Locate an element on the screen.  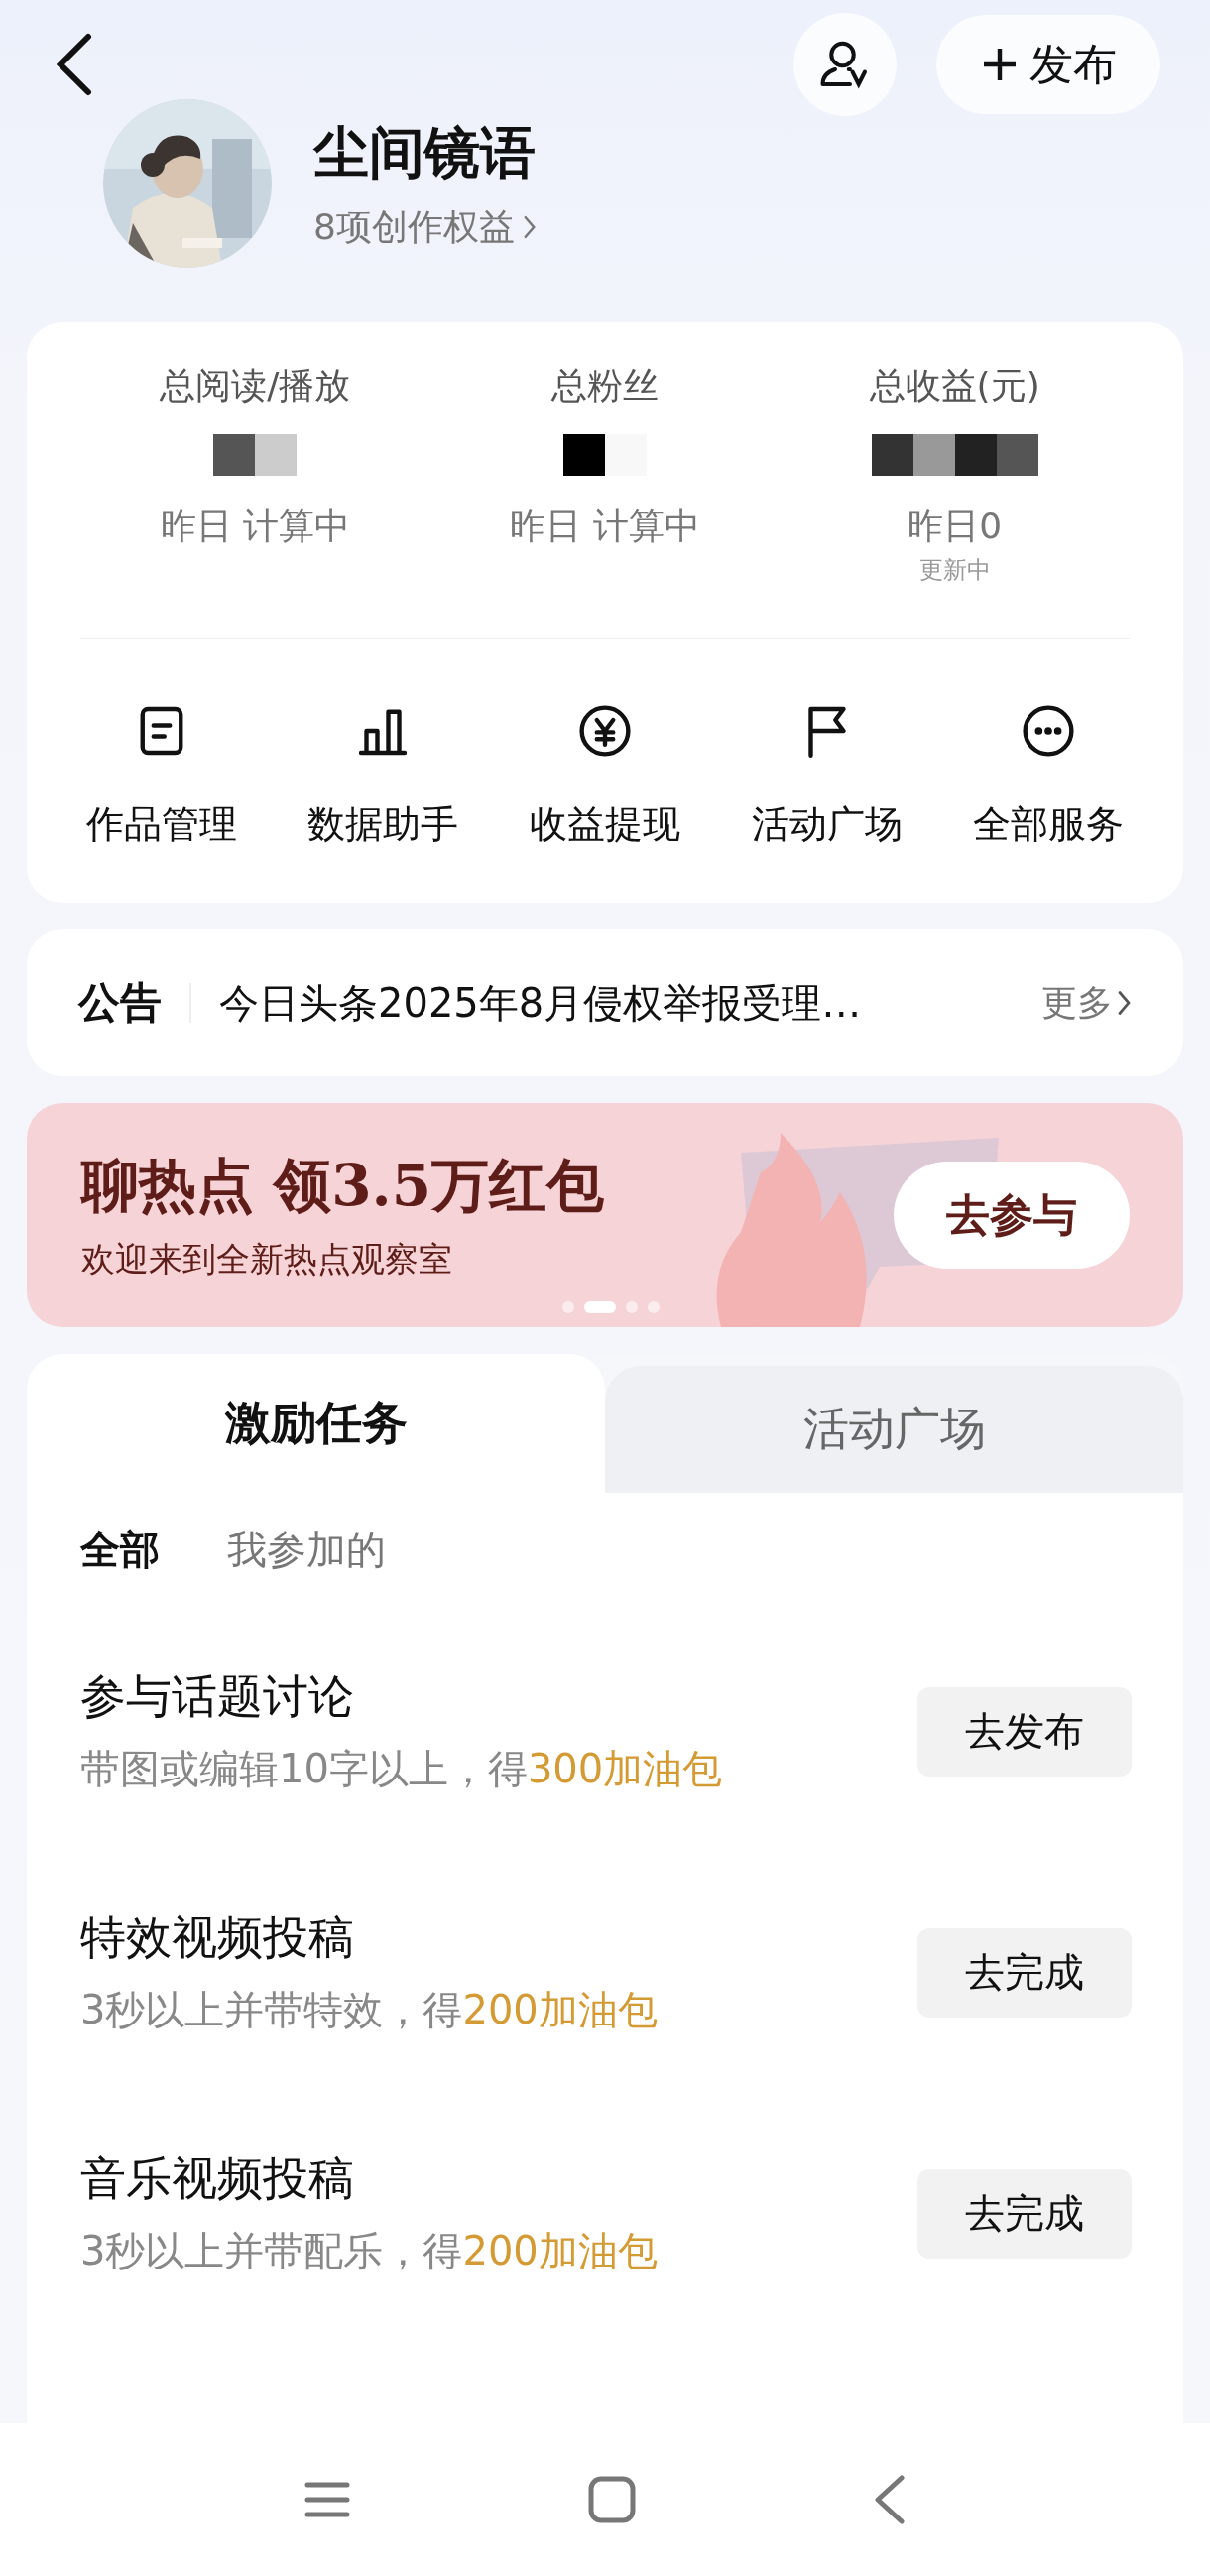
filter-tab: 全部 is located at coordinates (120, 1550).